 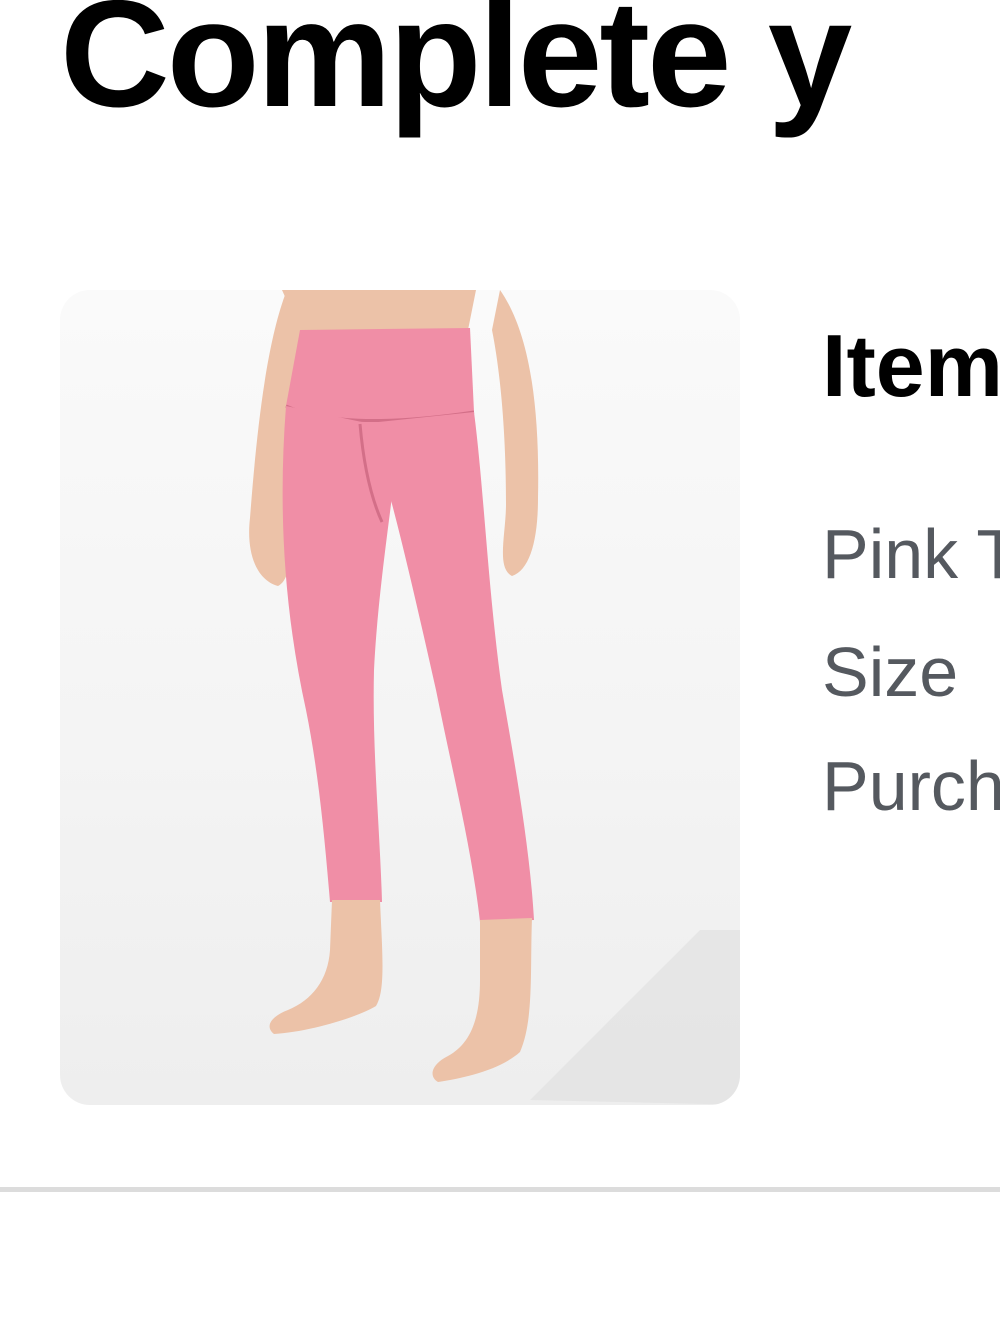 What do you see at coordinates (911, 554) in the screenshot?
I see `item-color-text: Pink T` at bounding box center [911, 554].